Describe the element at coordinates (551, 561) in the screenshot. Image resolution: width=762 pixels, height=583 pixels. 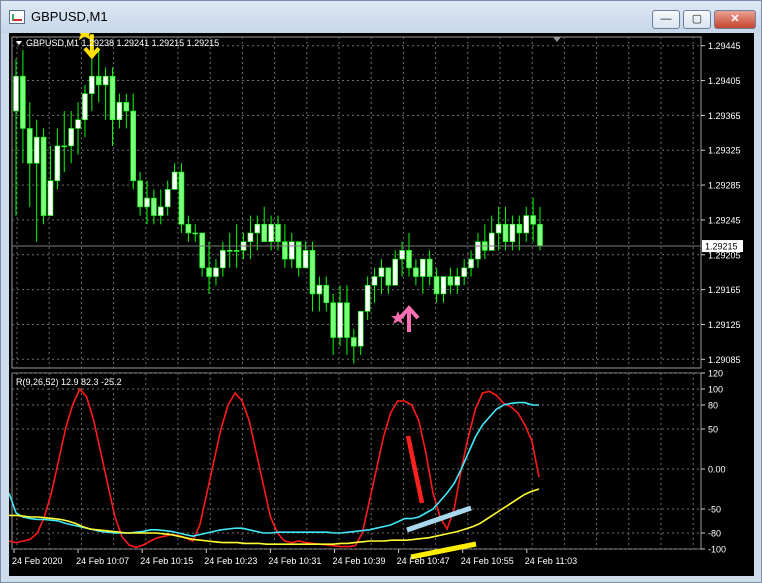
I see `time-tick-label: 24 Feb 11:03` at that location.